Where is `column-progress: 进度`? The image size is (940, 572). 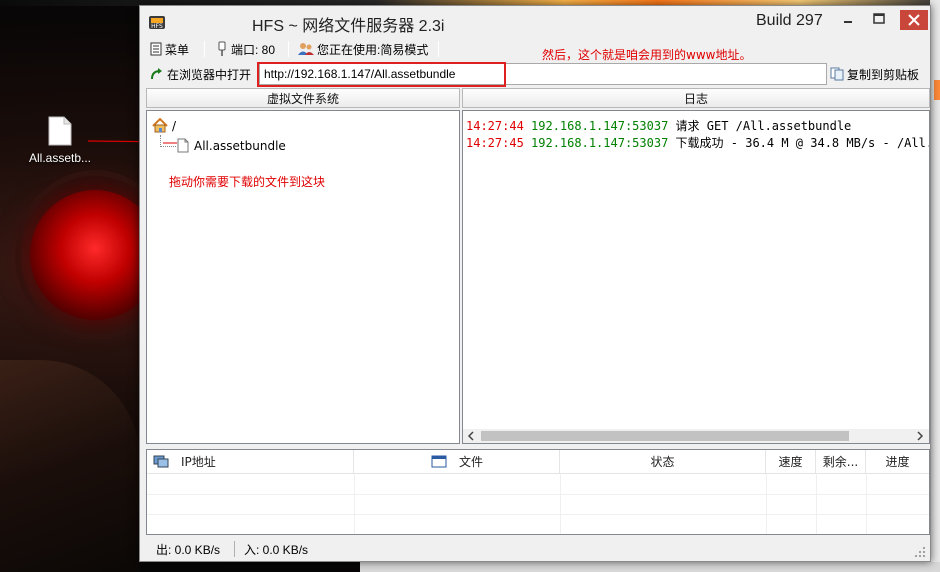
column-progress: 进度 is located at coordinates (897, 462).